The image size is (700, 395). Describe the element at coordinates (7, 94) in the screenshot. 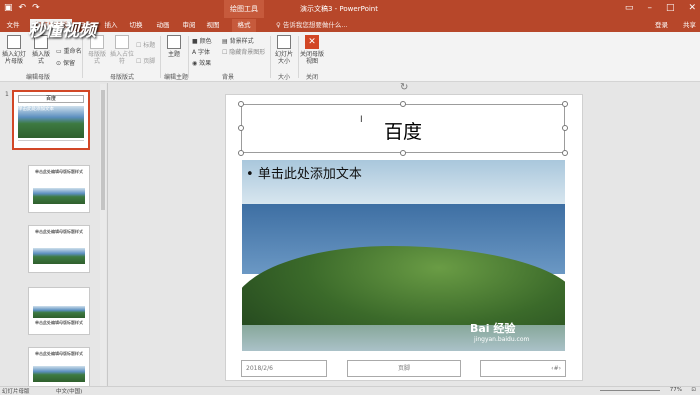

I see `slide-number: 1` at that location.